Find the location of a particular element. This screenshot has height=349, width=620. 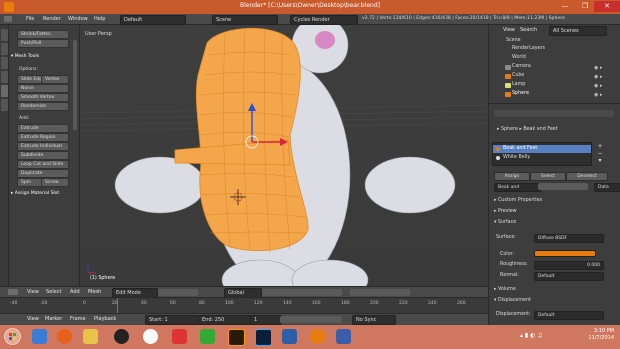

context-path: ▸ Sphere ▸ Beak and Feet is located at coordinates (527, 129).